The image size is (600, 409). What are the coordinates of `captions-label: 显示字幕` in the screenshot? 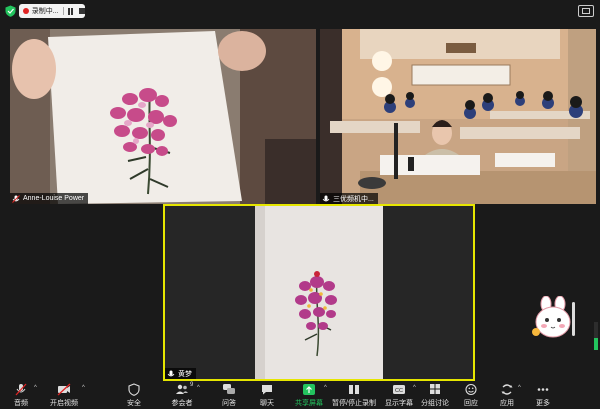 It's located at (399, 403).